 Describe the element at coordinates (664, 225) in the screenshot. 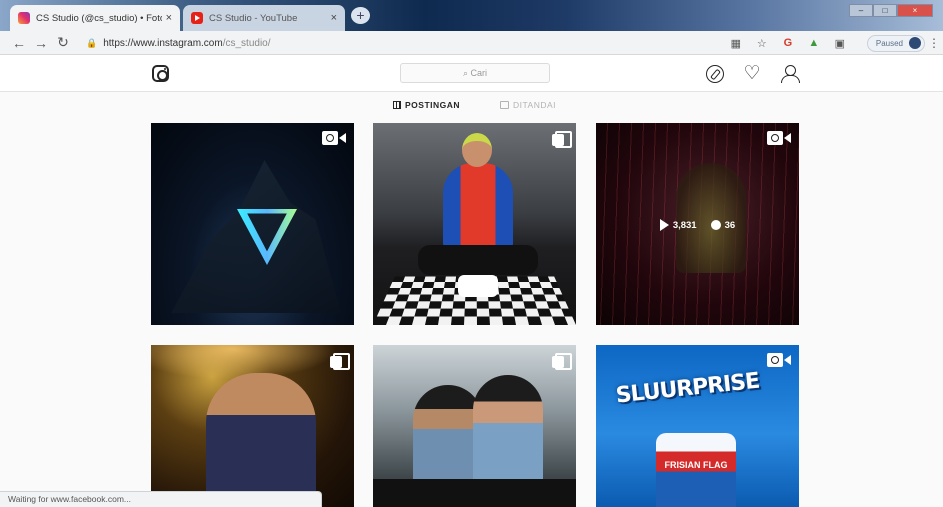

I see `play-icon` at that location.